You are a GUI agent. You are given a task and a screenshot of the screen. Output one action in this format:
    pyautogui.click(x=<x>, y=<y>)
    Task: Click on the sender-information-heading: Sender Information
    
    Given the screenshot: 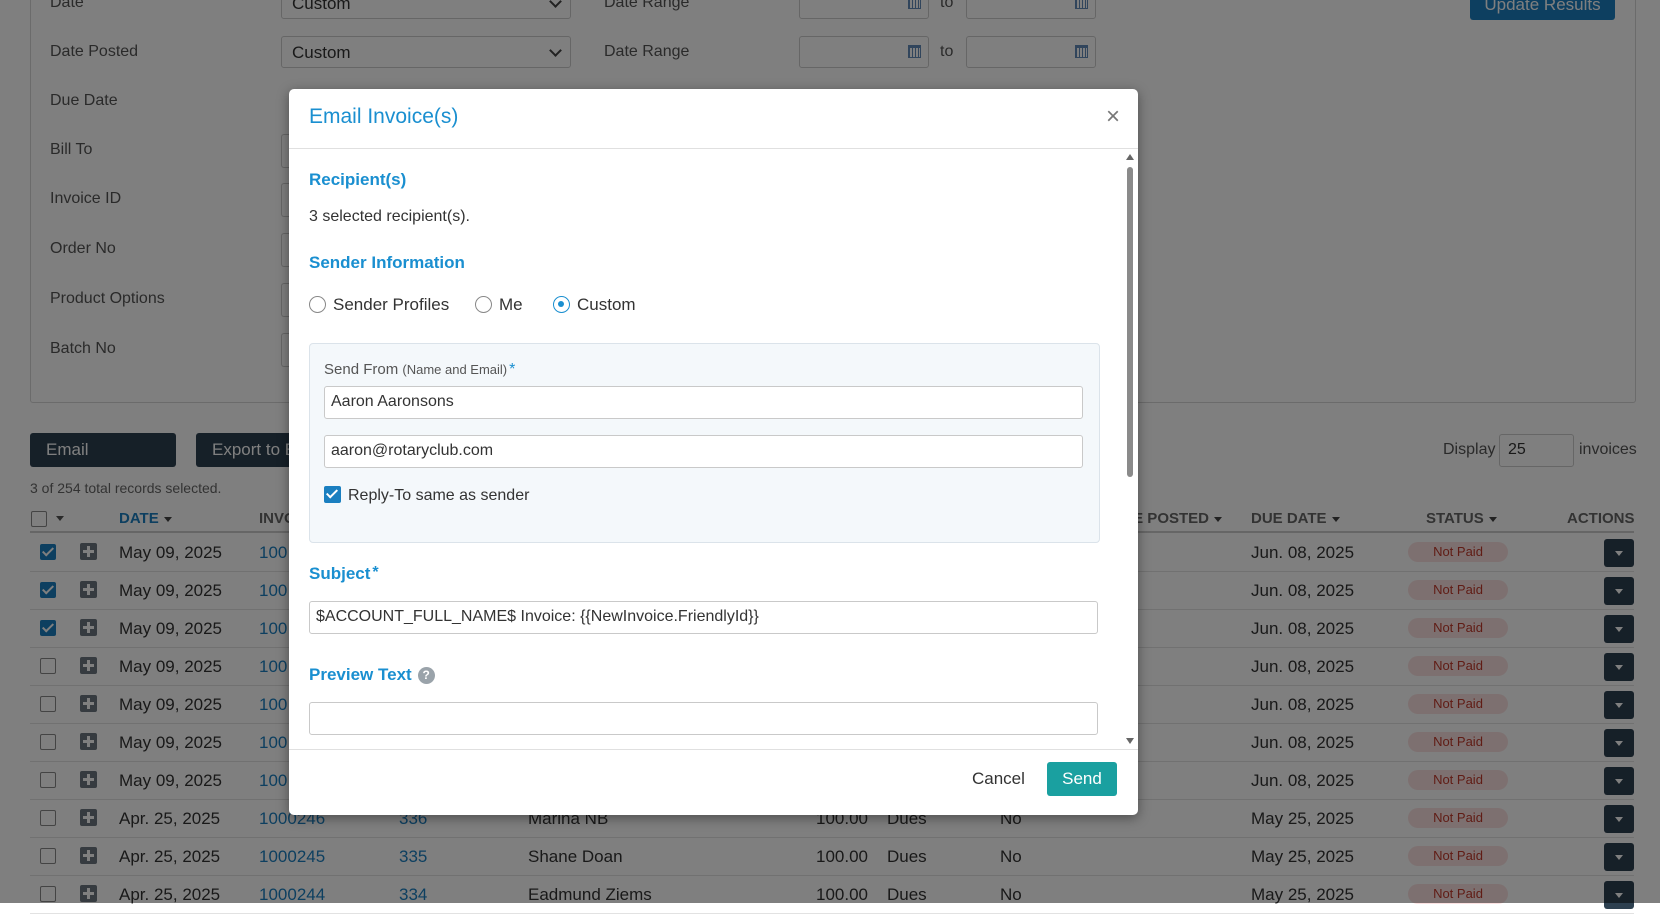 What is the action you would take?
    pyautogui.click(x=387, y=262)
    